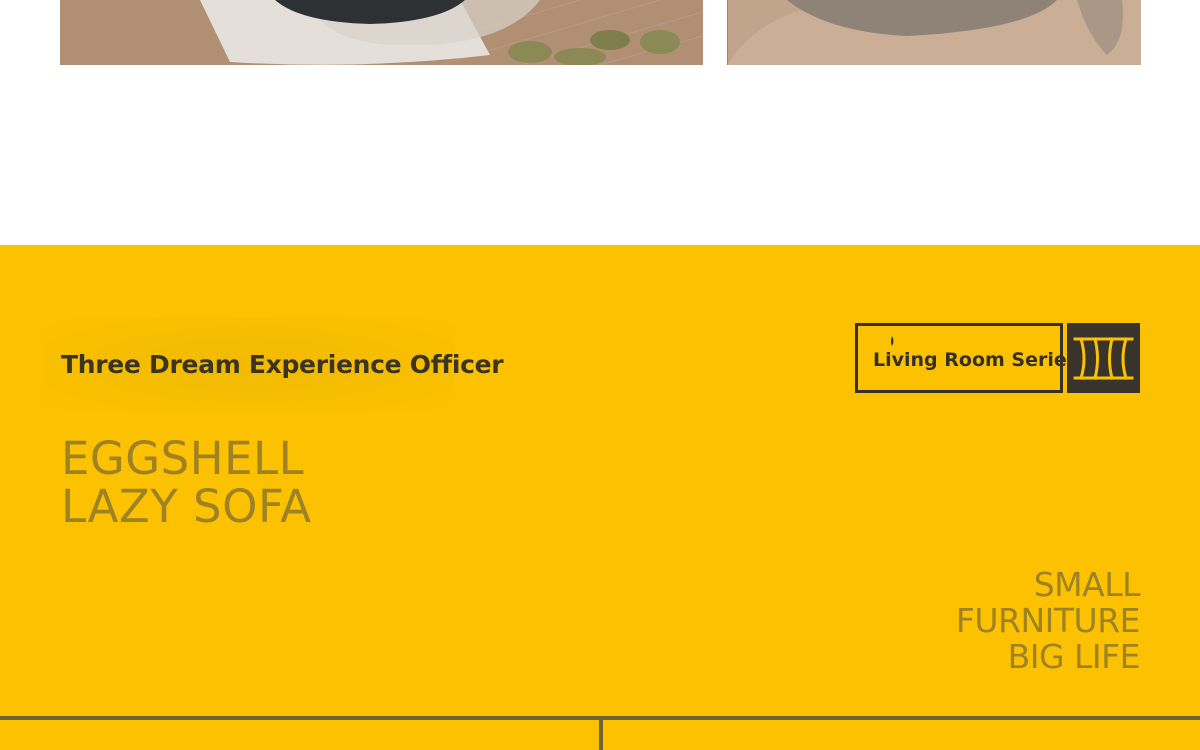  What do you see at coordinates (1074, 656) in the screenshot?
I see `slogan-line-3: BIG LIFE` at bounding box center [1074, 656].